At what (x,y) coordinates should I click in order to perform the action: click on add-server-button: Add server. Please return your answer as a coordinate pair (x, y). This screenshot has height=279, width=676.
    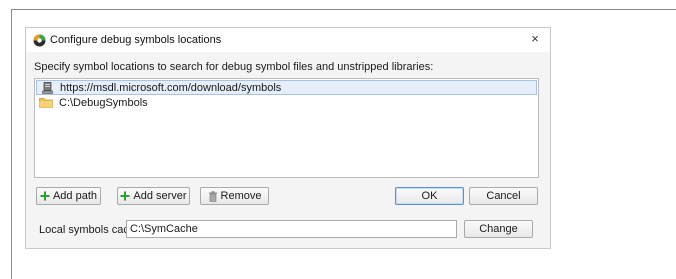
    Looking at the image, I should click on (153, 196).